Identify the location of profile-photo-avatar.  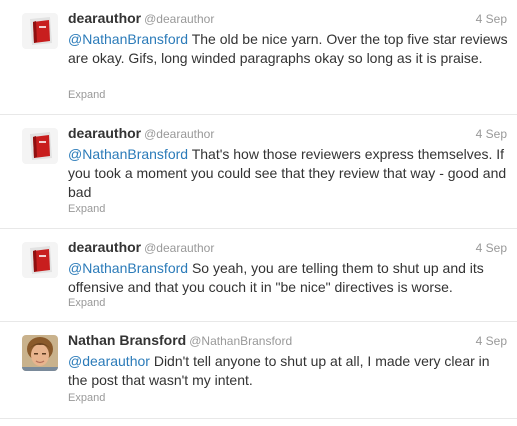
(40, 353).